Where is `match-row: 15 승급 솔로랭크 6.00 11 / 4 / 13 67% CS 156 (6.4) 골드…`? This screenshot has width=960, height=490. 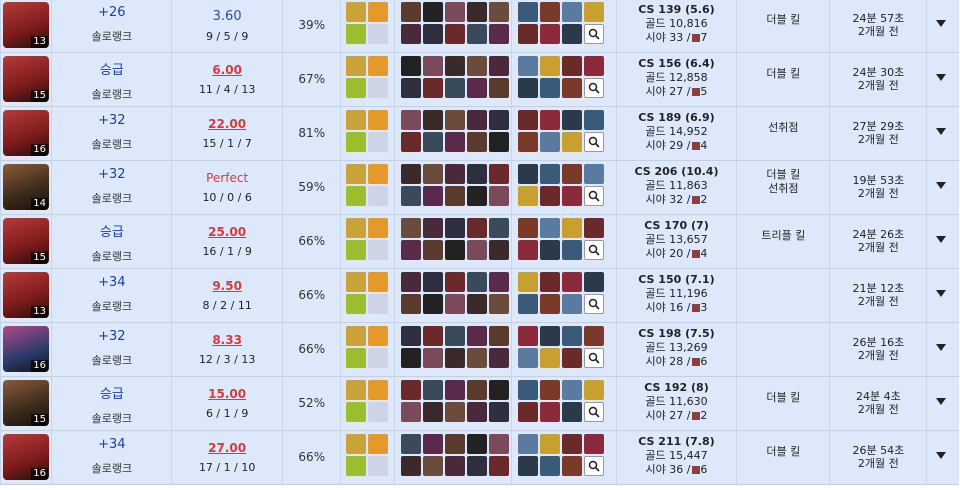 match-row: 15 승급 솔로랭크 6.00 11 / 4 / 13 67% CS 156 (6.4) 골드… is located at coordinates (480, 80).